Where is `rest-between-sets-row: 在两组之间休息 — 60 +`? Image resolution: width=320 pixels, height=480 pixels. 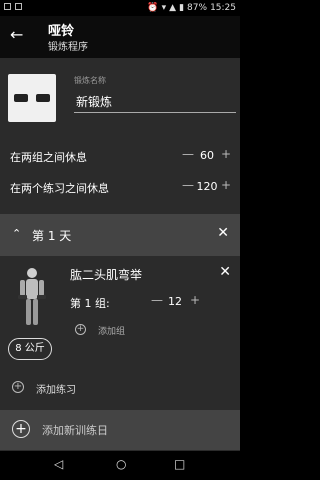
rest-between-sets-row: 在两组之间休息 — 60 + is located at coordinates (120, 156).